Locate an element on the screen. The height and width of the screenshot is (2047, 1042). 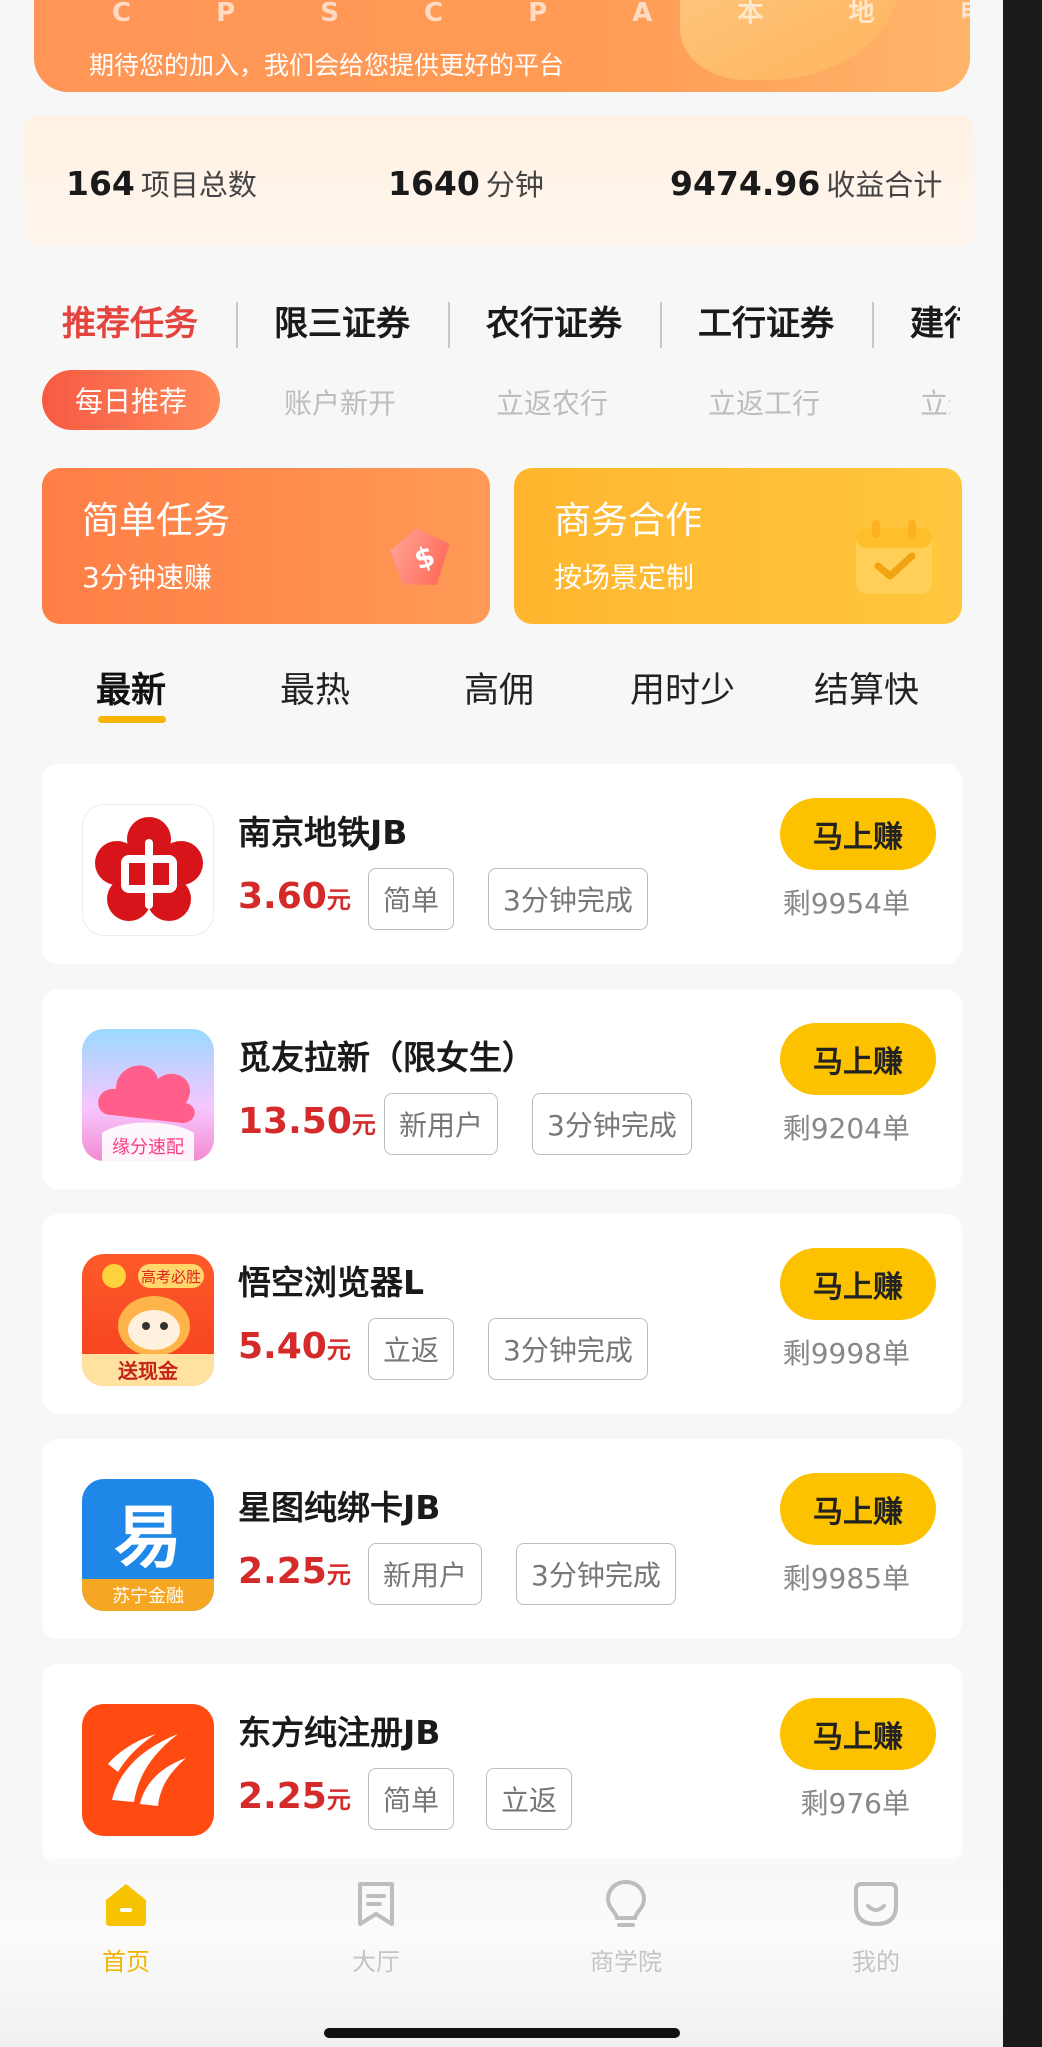
task-tag: 简单 is located at coordinates (411, 1799).